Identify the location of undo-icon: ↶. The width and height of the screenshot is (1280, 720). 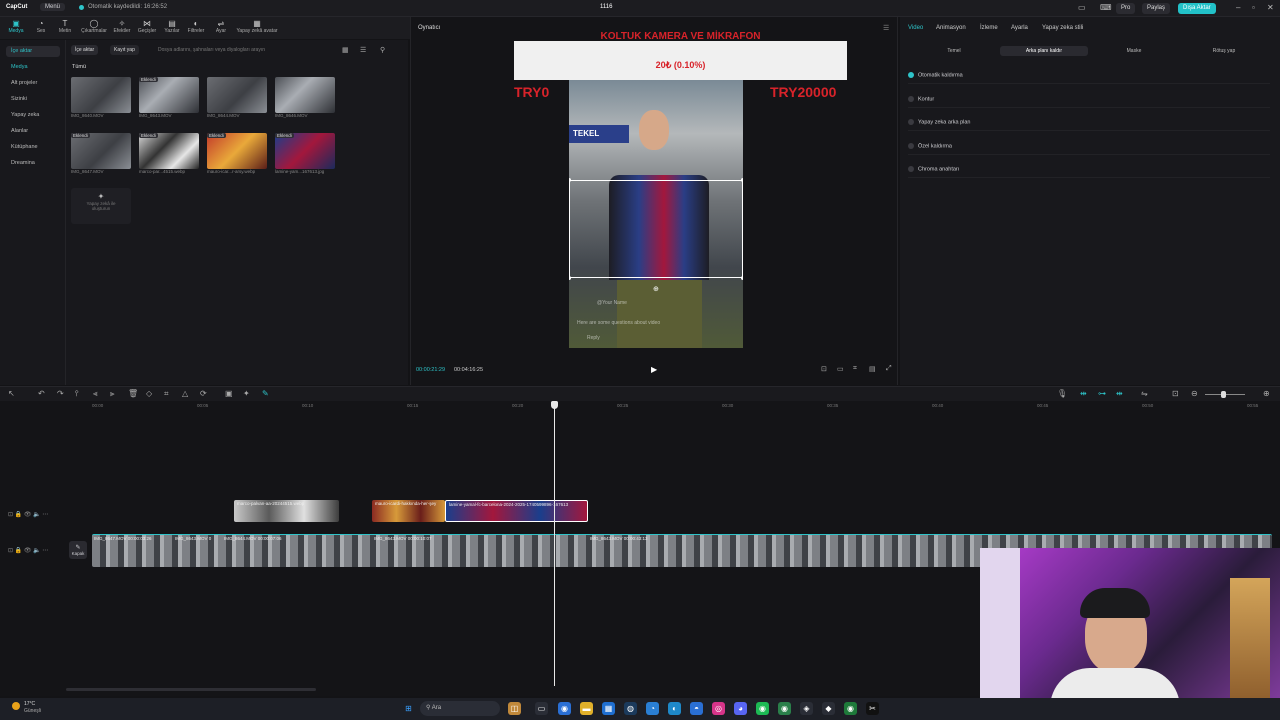
(41, 393).